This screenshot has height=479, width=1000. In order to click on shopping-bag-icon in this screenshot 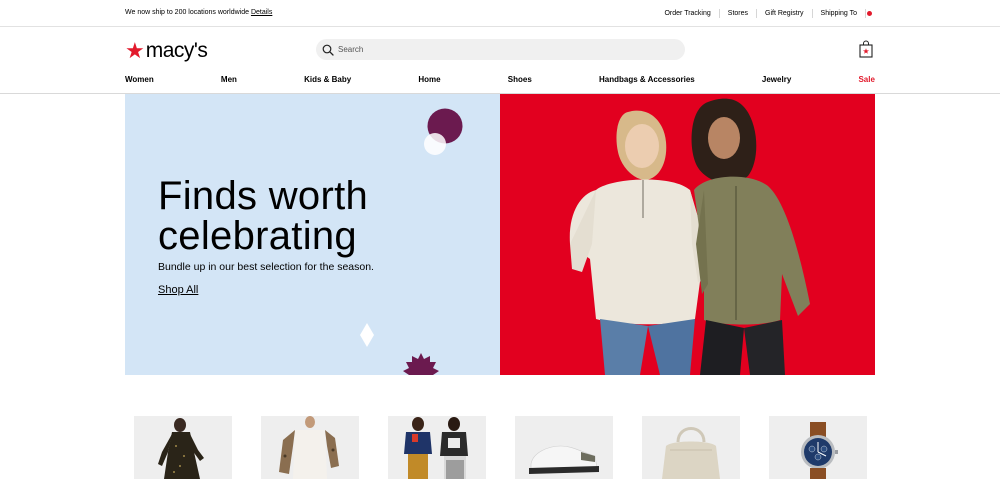, I will do `click(866, 49)`.